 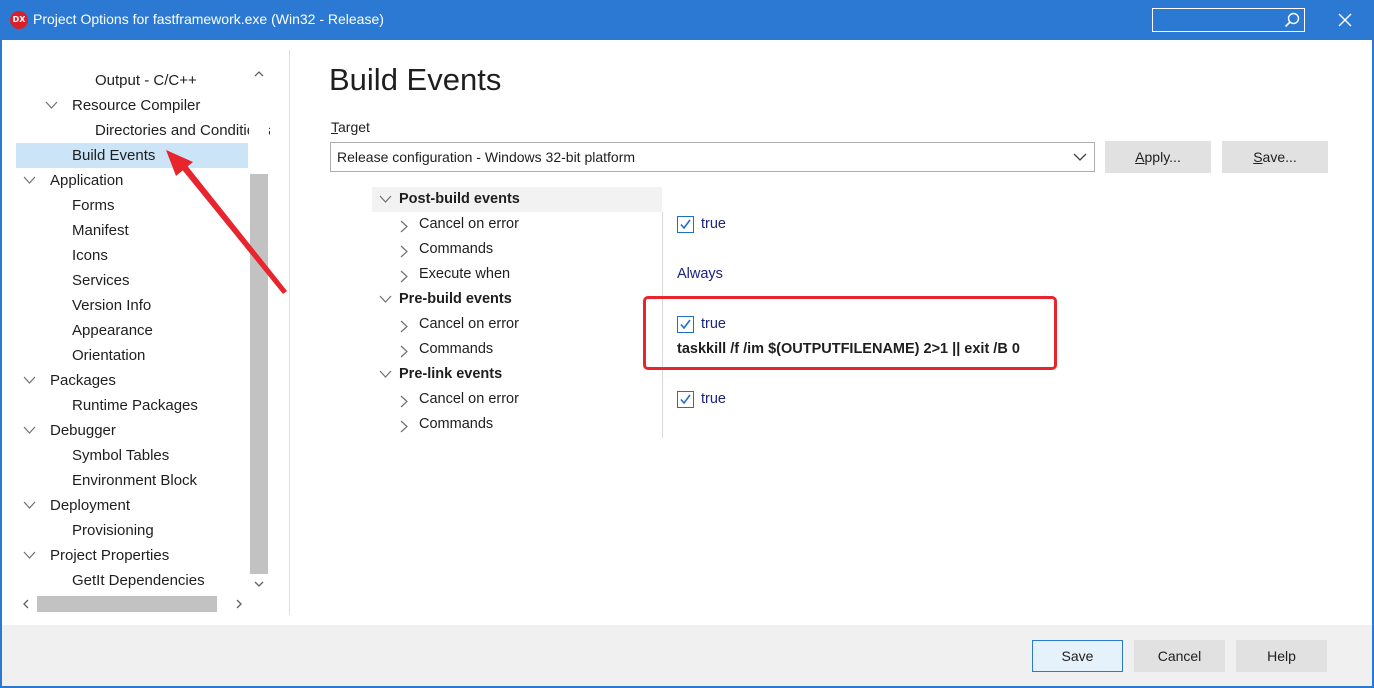 I want to click on title-search-input, so click(x=1228, y=20).